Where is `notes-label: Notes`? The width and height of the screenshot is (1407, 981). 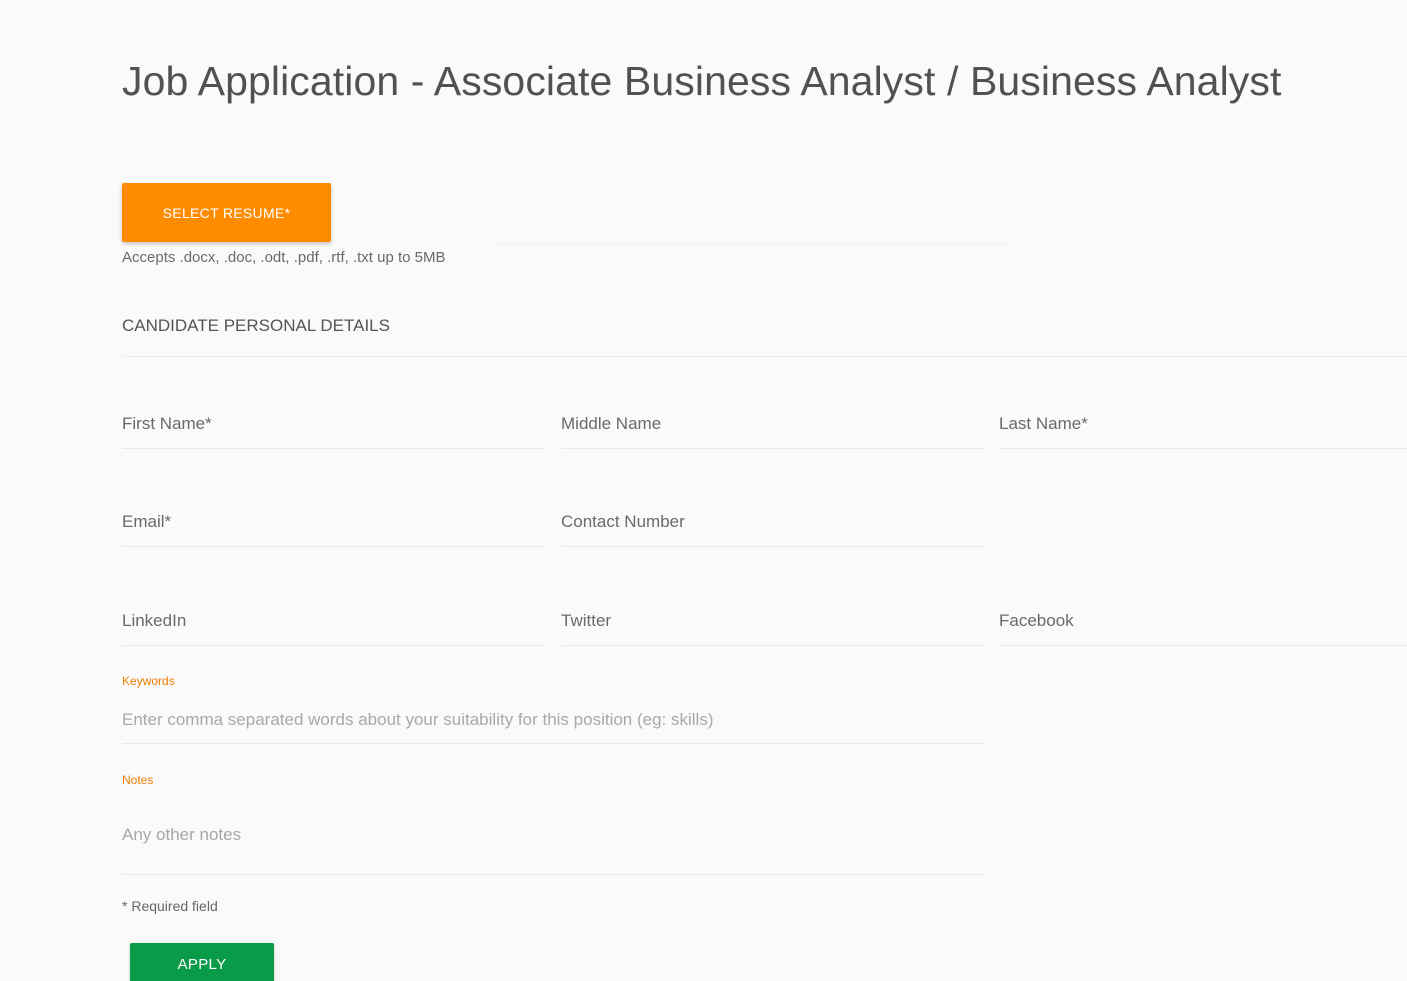
notes-label: Notes is located at coordinates (138, 780).